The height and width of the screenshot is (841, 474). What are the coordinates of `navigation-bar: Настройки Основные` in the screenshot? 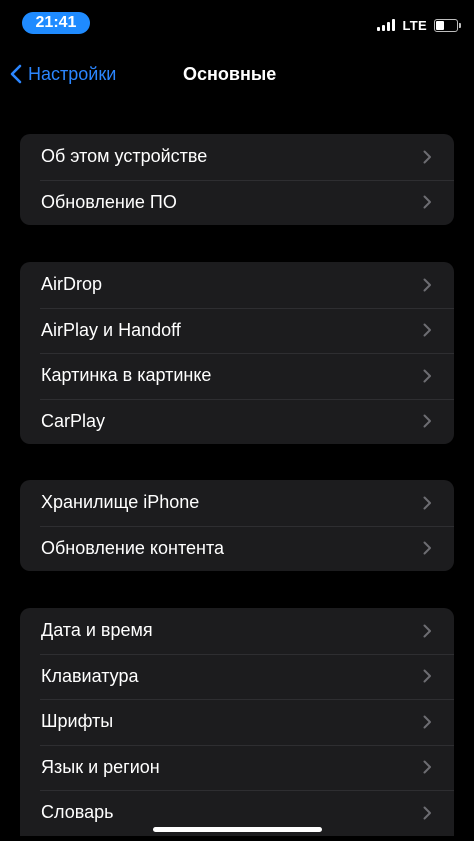 It's located at (237, 74).